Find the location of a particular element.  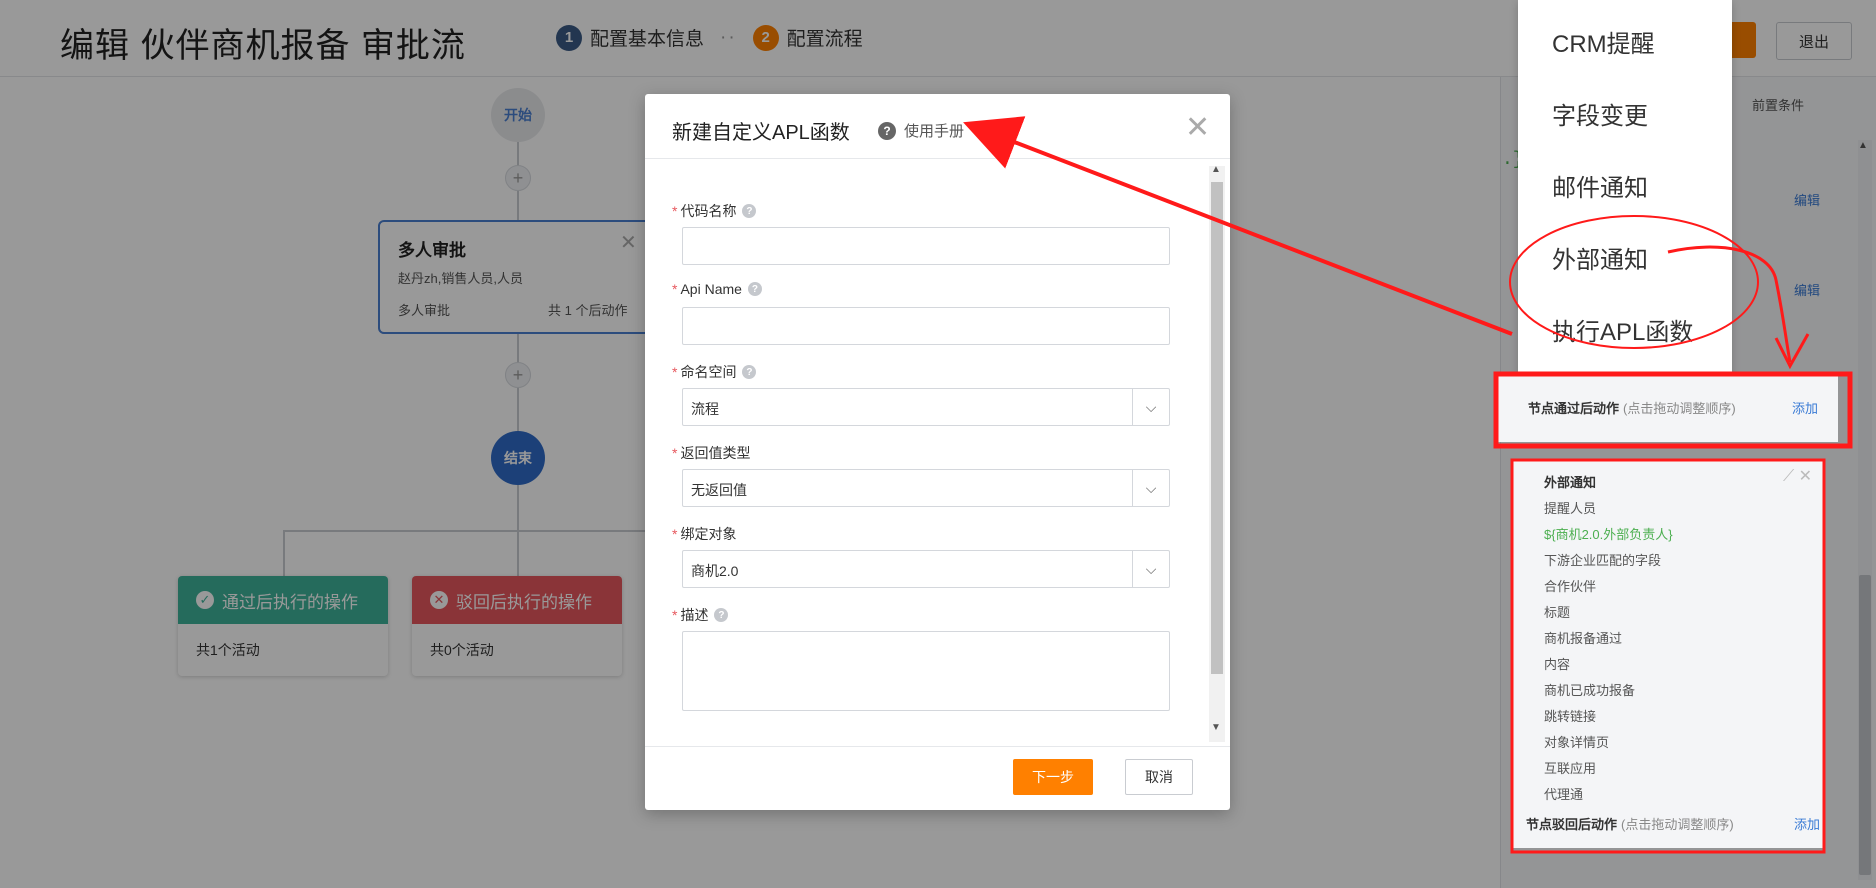

namespace-label-text: 命名空间 is located at coordinates (708, 372).